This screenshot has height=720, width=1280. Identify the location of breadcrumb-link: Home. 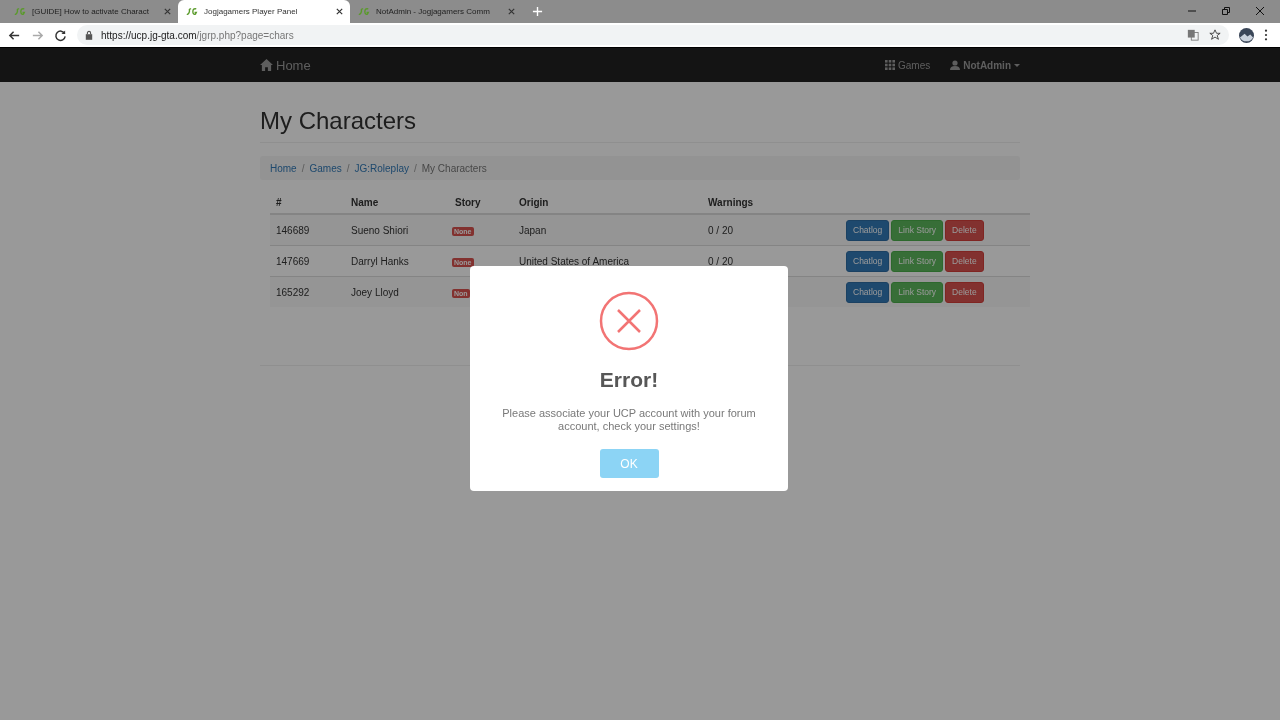
(283, 168).